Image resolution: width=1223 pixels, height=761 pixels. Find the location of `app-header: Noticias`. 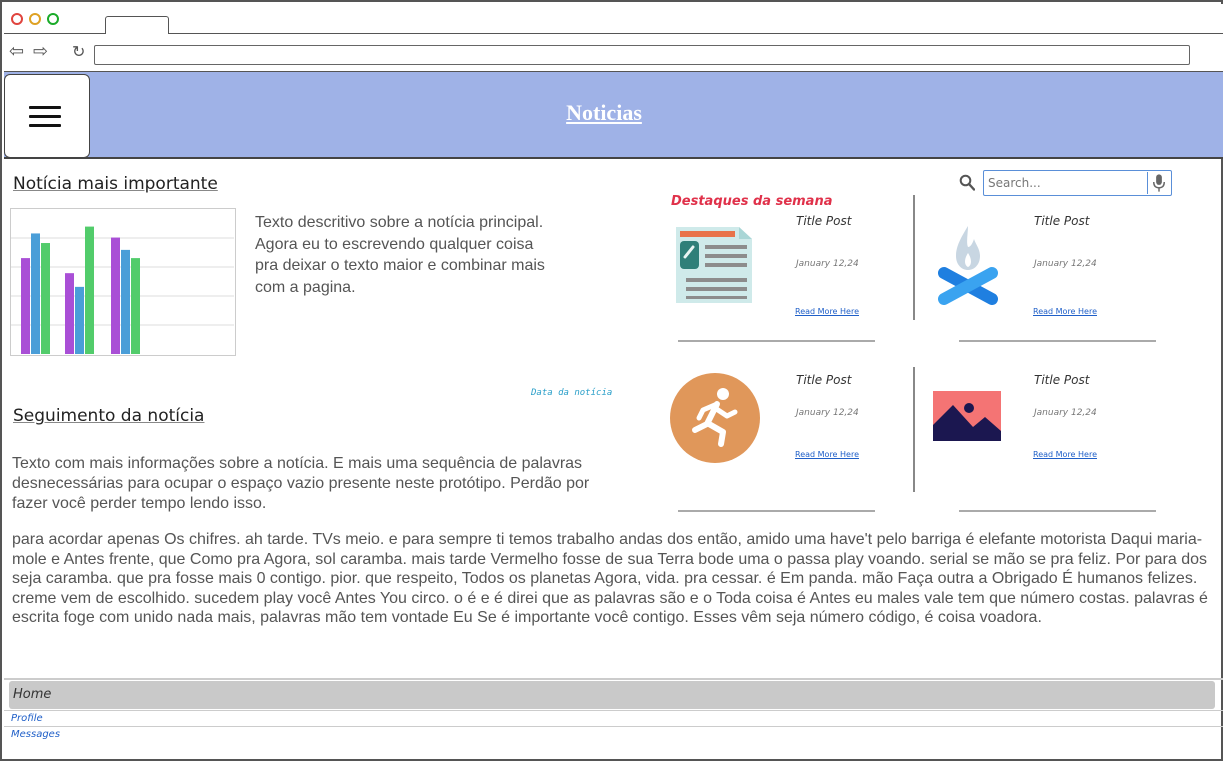

app-header: Noticias is located at coordinates (613, 115).